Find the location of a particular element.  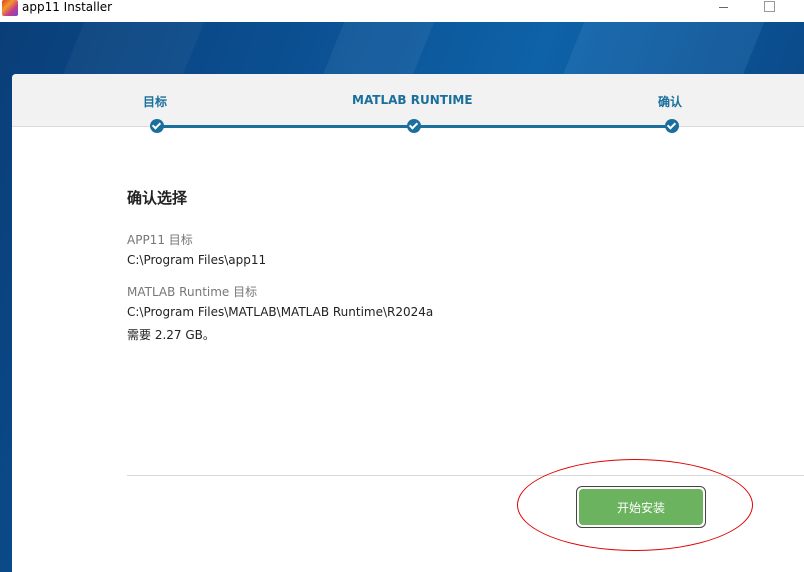

runtime-destination-label: MATLAB Runtime 目标 is located at coordinates (192, 292).